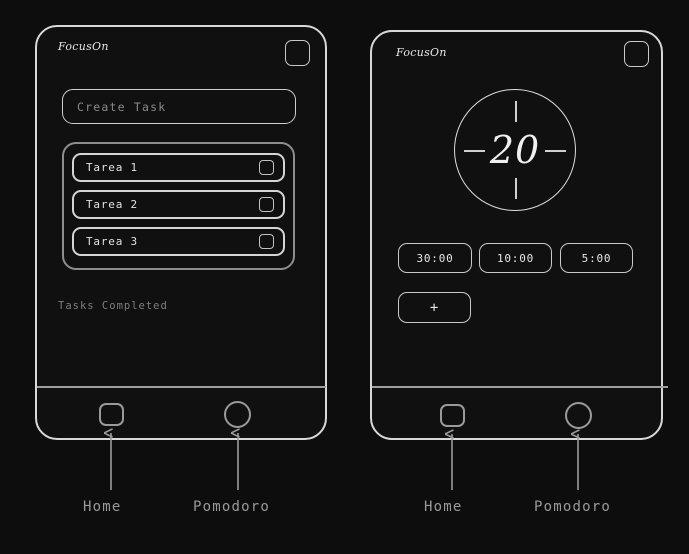 The width and height of the screenshot is (689, 554). I want to click on add-preset-button: +, so click(434, 307).